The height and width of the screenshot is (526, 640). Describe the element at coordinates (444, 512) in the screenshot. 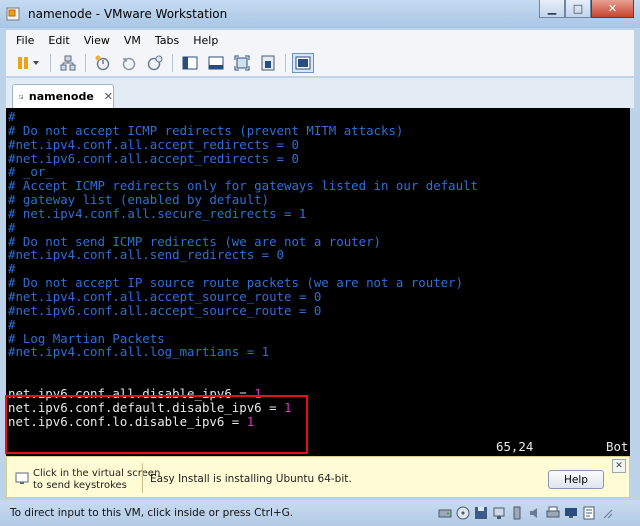

I see `hard-disk-icon` at that location.